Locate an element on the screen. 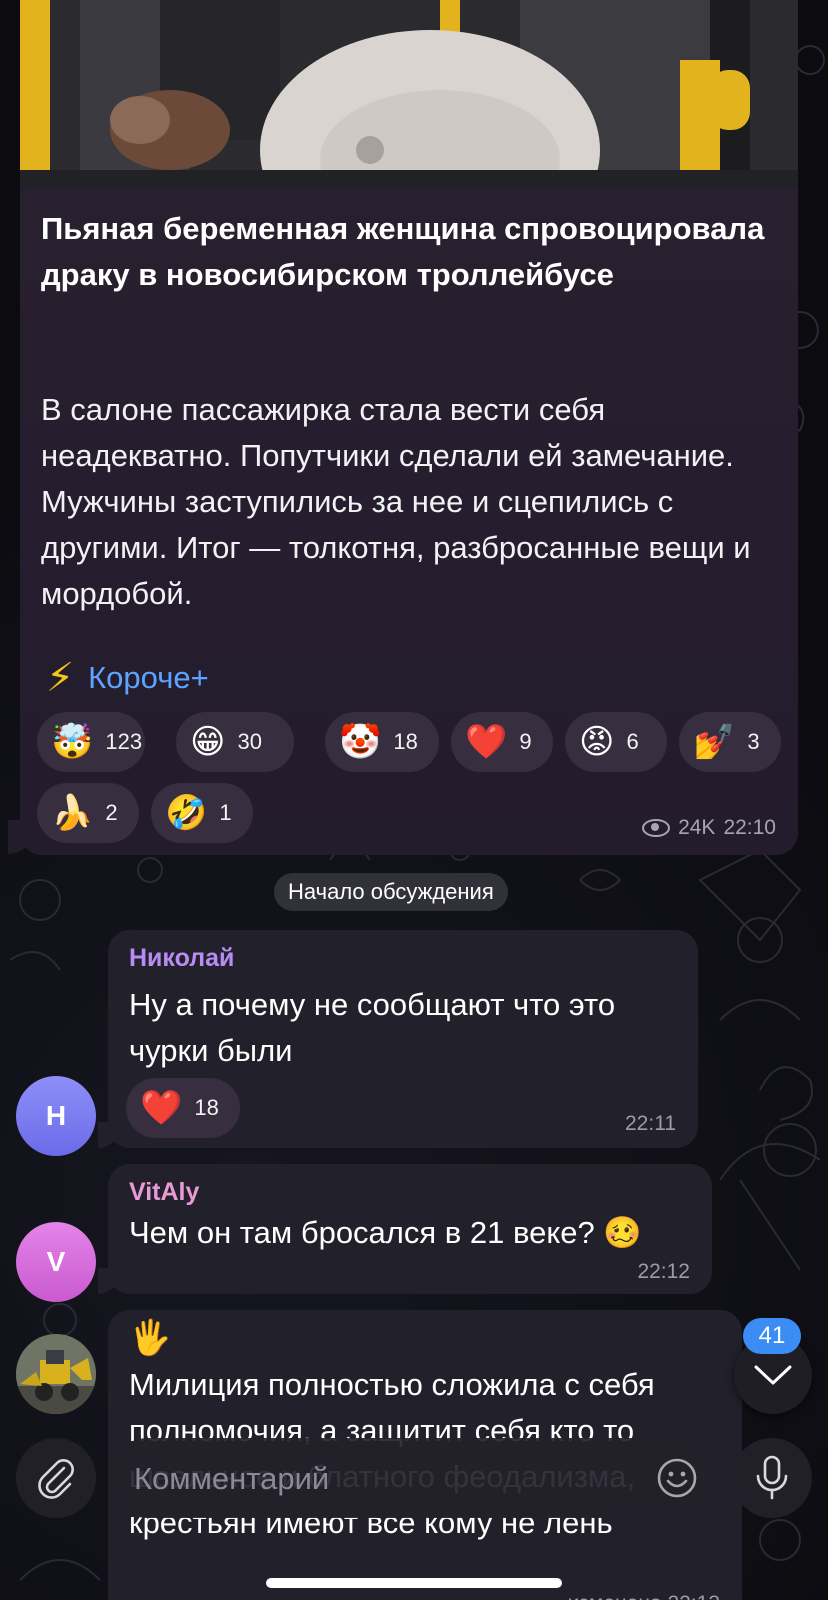  comment-text: Чем он там бросался в 21 веке? 🥴 is located at coordinates (385, 1232).